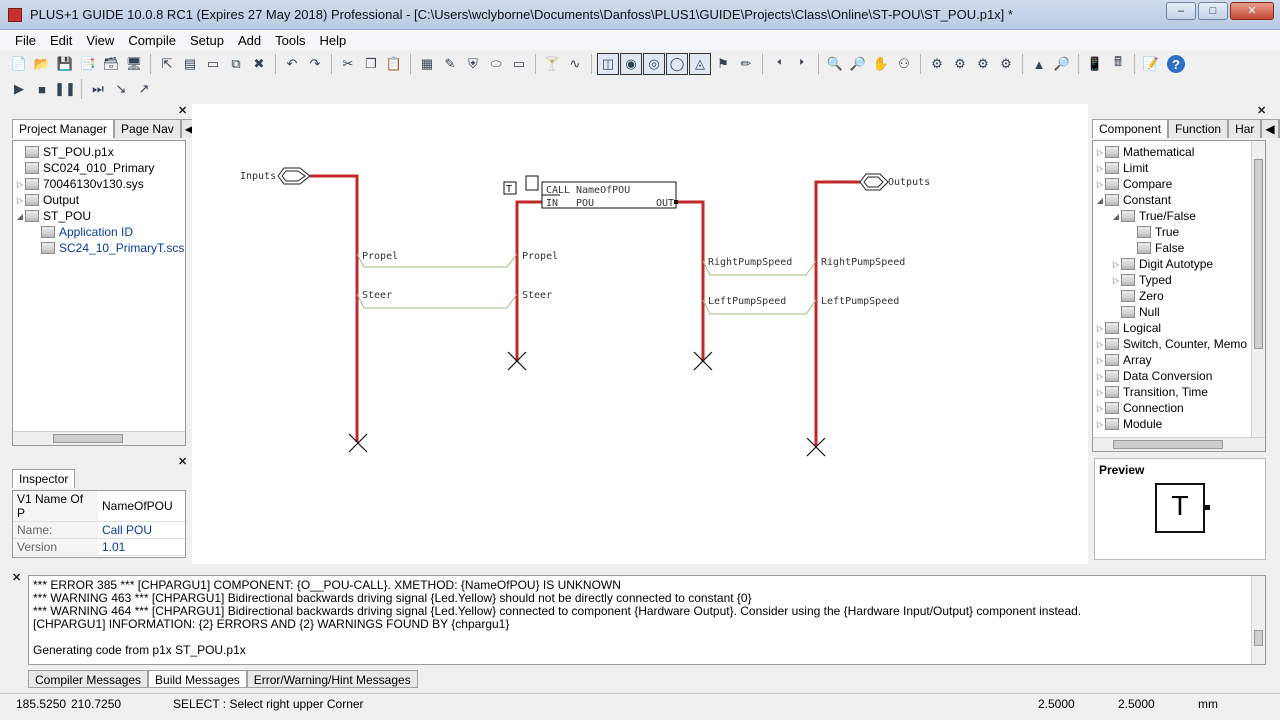  Describe the element at coordinates (19, 89) in the screenshot. I see `run-icon: ▶` at that location.